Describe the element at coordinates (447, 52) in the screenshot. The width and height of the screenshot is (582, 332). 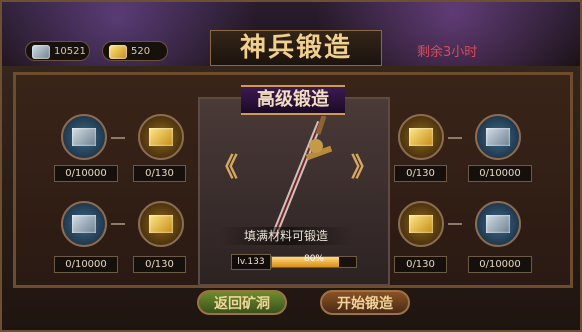
I see `remaining-time: 剩余3小时` at that location.